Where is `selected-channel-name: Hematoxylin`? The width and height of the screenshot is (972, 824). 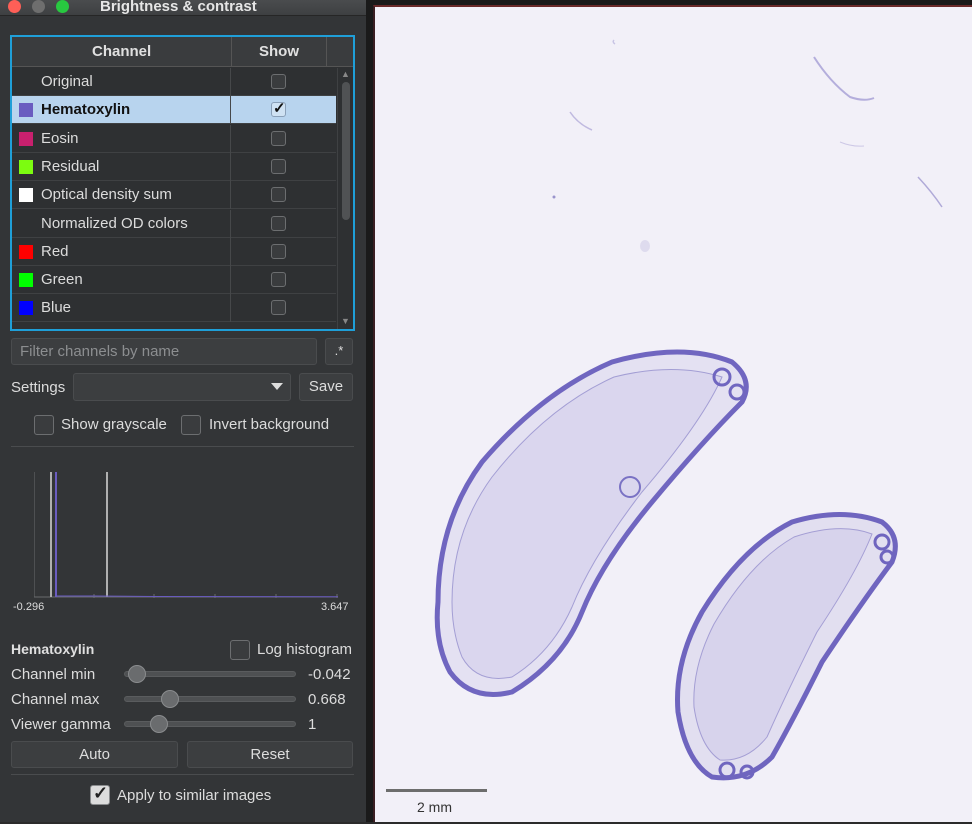 selected-channel-name: Hematoxylin is located at coordinates (53, 649).